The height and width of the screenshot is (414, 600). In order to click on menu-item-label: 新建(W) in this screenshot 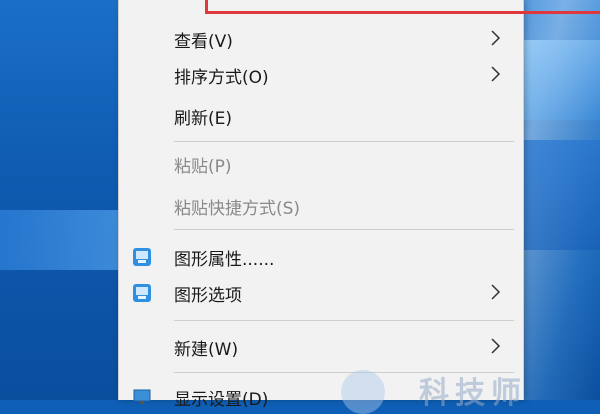, I will do `click(206, 349)`.